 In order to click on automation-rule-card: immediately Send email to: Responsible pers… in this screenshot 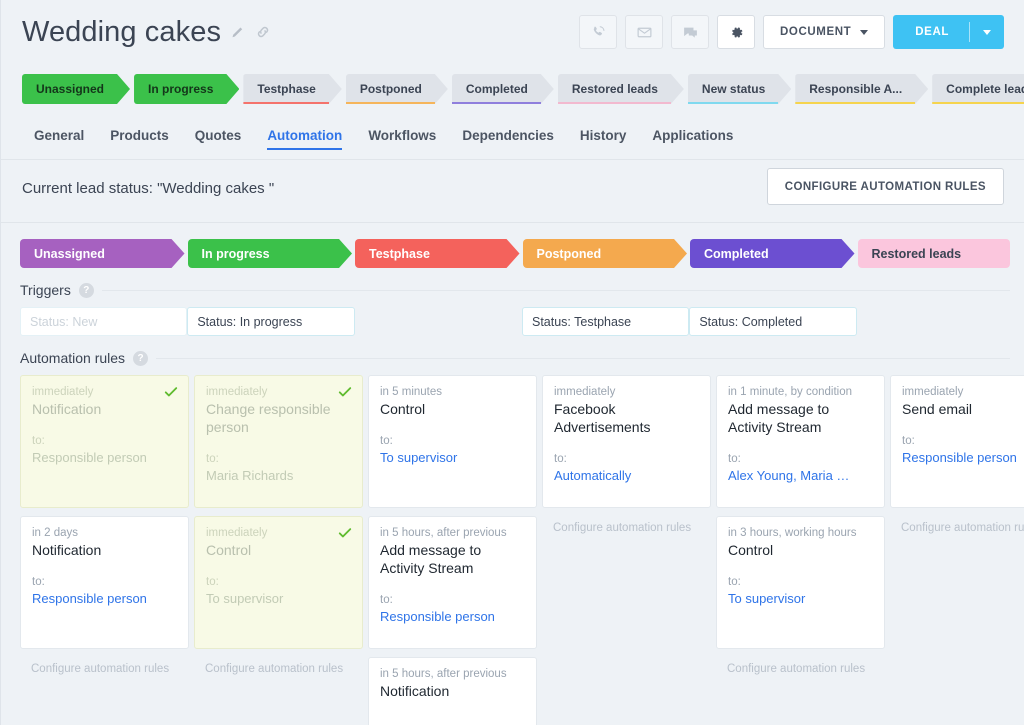, I will do `click(957, 441)`.